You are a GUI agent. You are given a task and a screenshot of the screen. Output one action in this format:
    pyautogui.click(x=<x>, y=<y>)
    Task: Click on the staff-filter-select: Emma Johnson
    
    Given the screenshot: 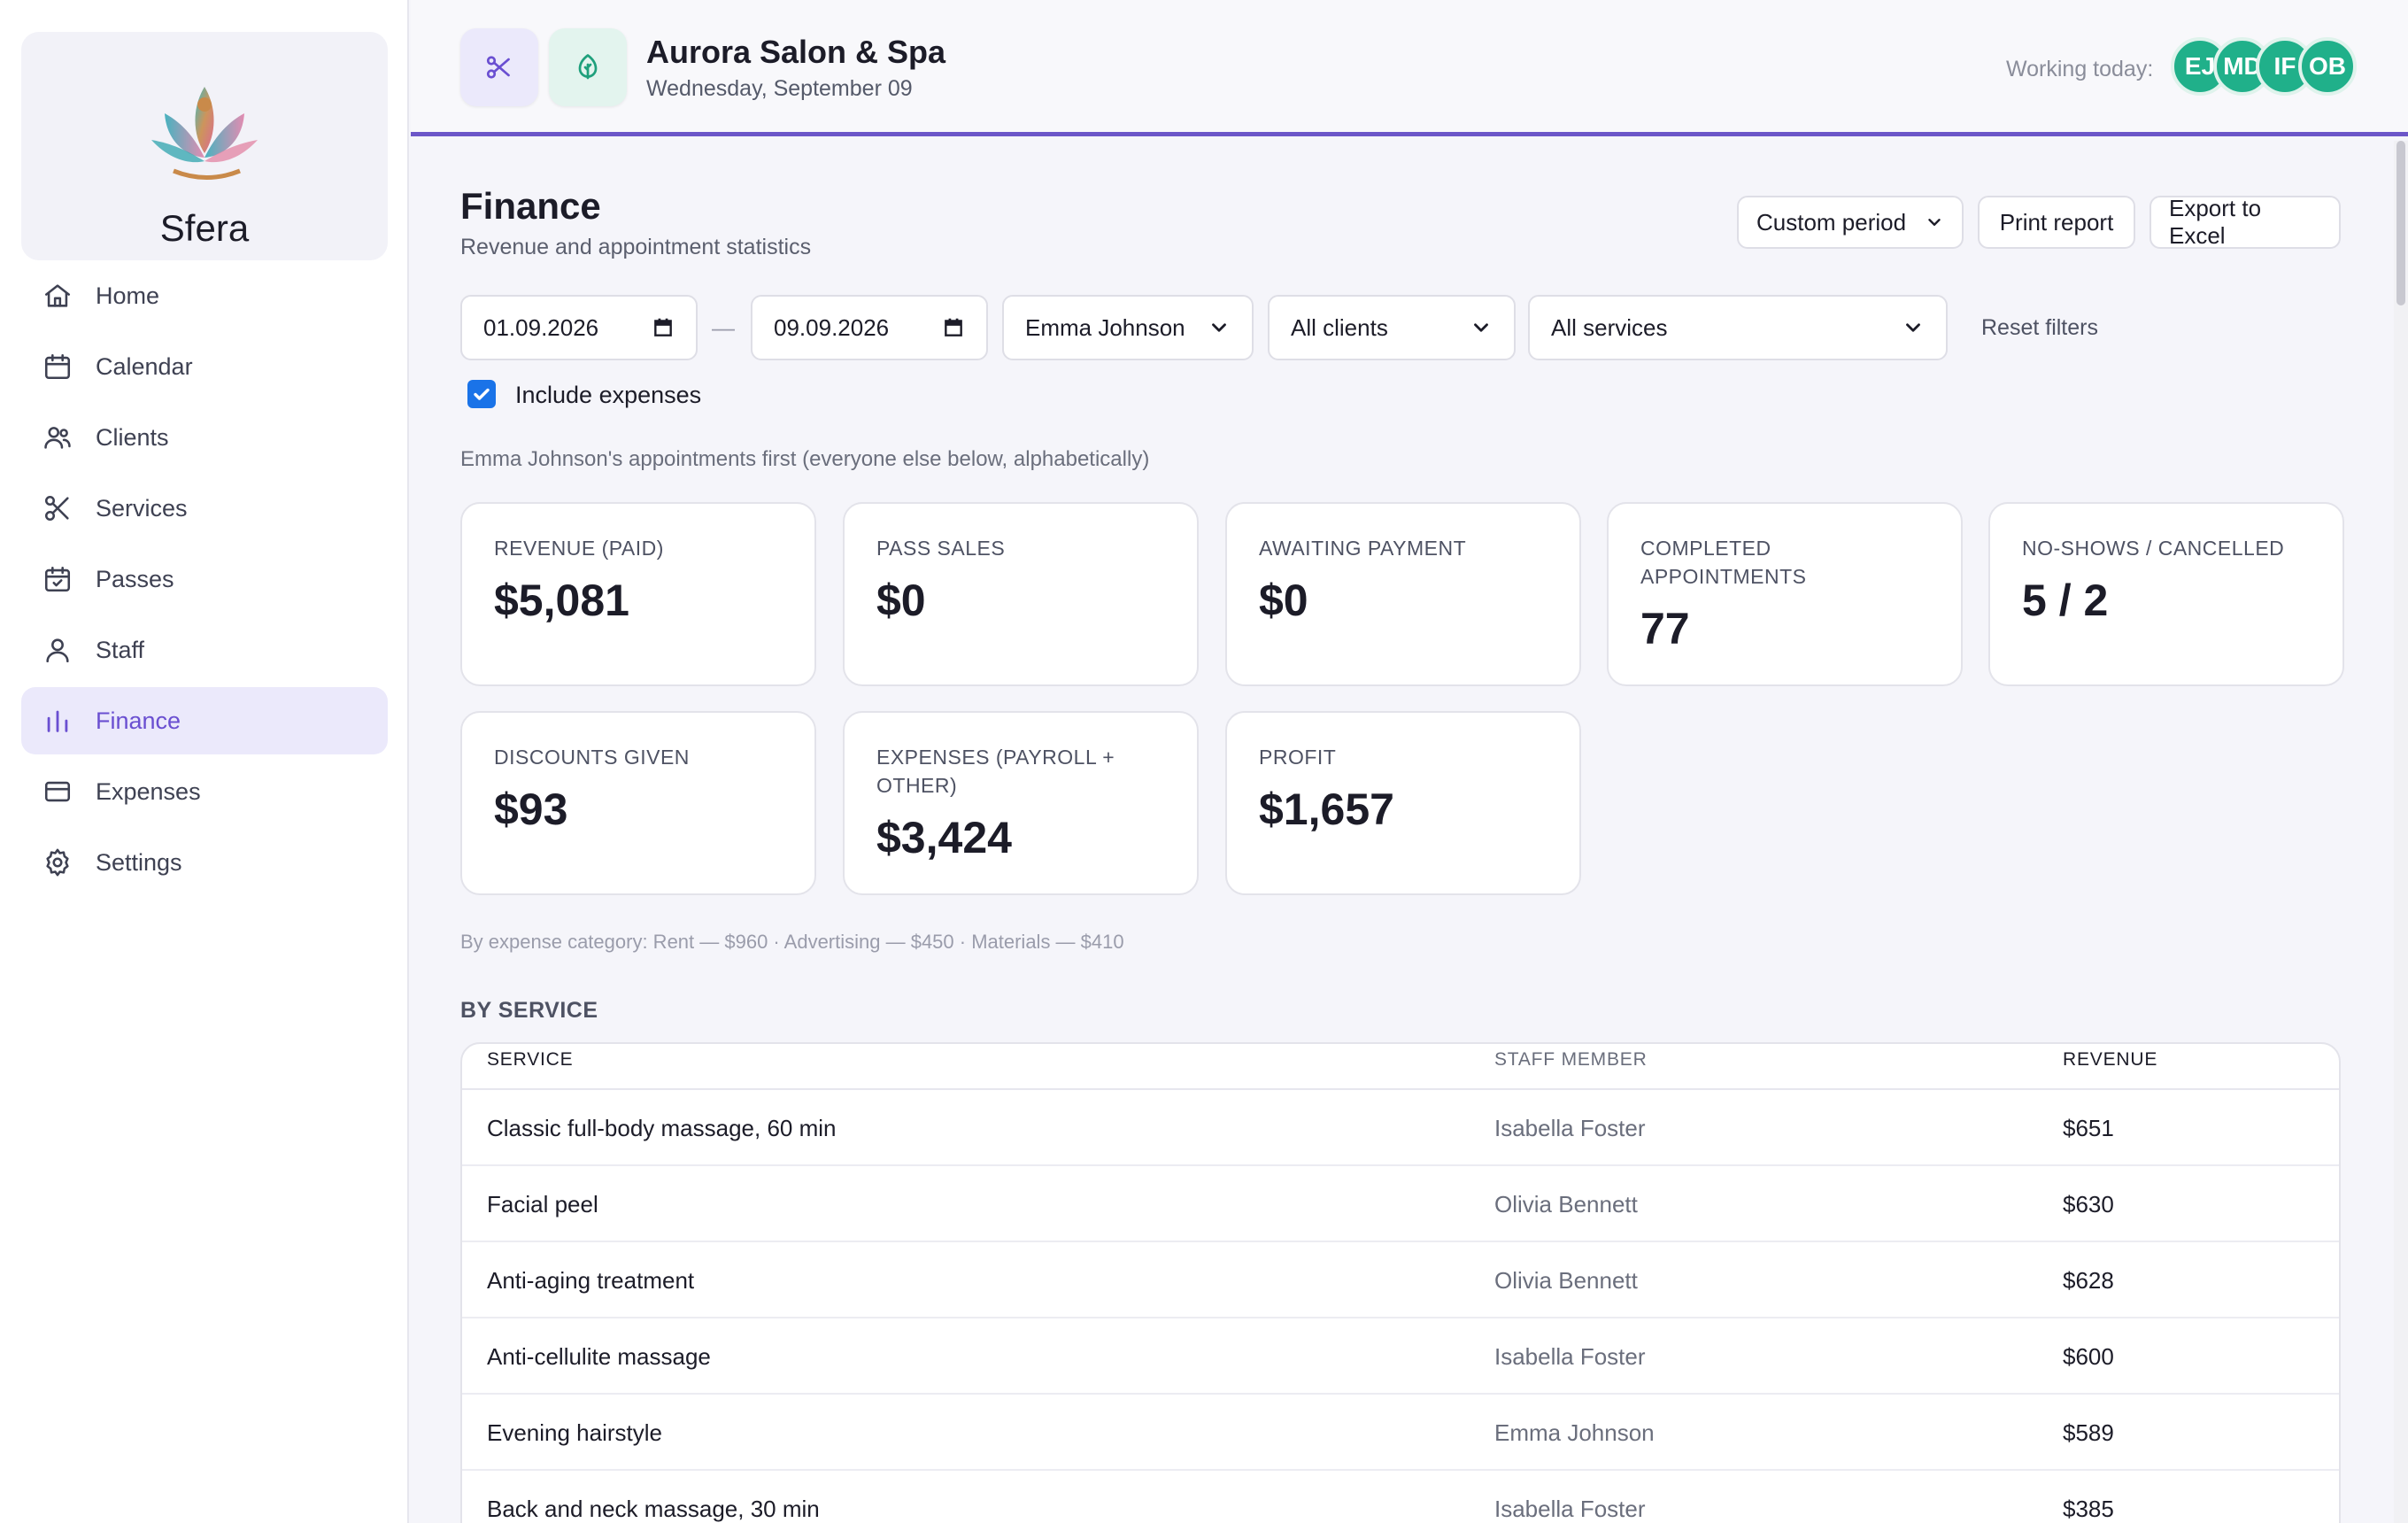 What is the action you would take?
    pyautogui.click(x=1128, y=327)
    